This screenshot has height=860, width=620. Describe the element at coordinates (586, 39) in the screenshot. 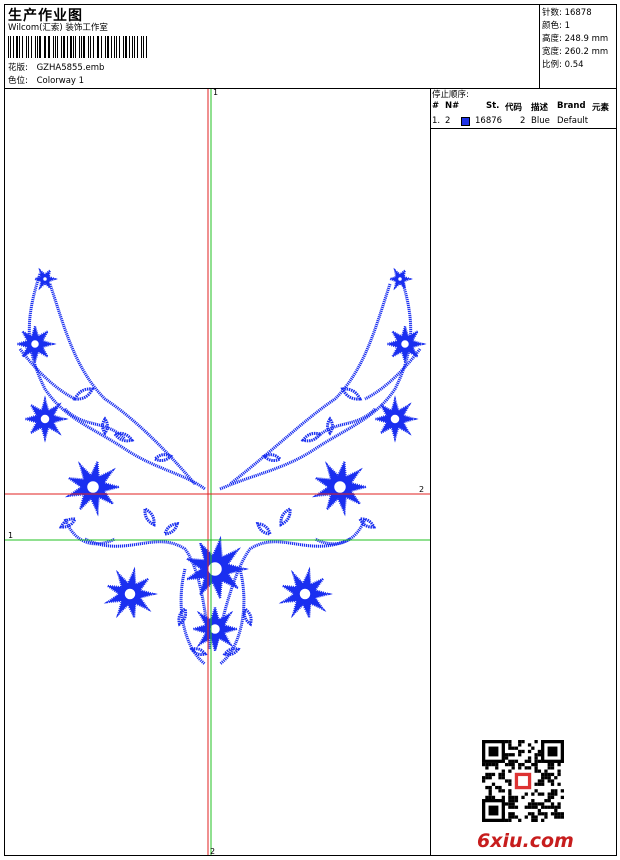

I see `stat-value: 248.9 mm` at that location.